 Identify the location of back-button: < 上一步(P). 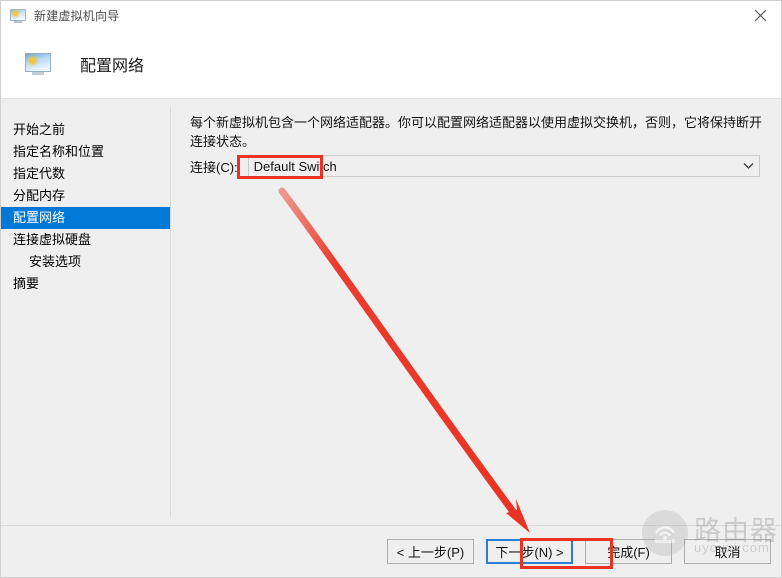
(430, 551).